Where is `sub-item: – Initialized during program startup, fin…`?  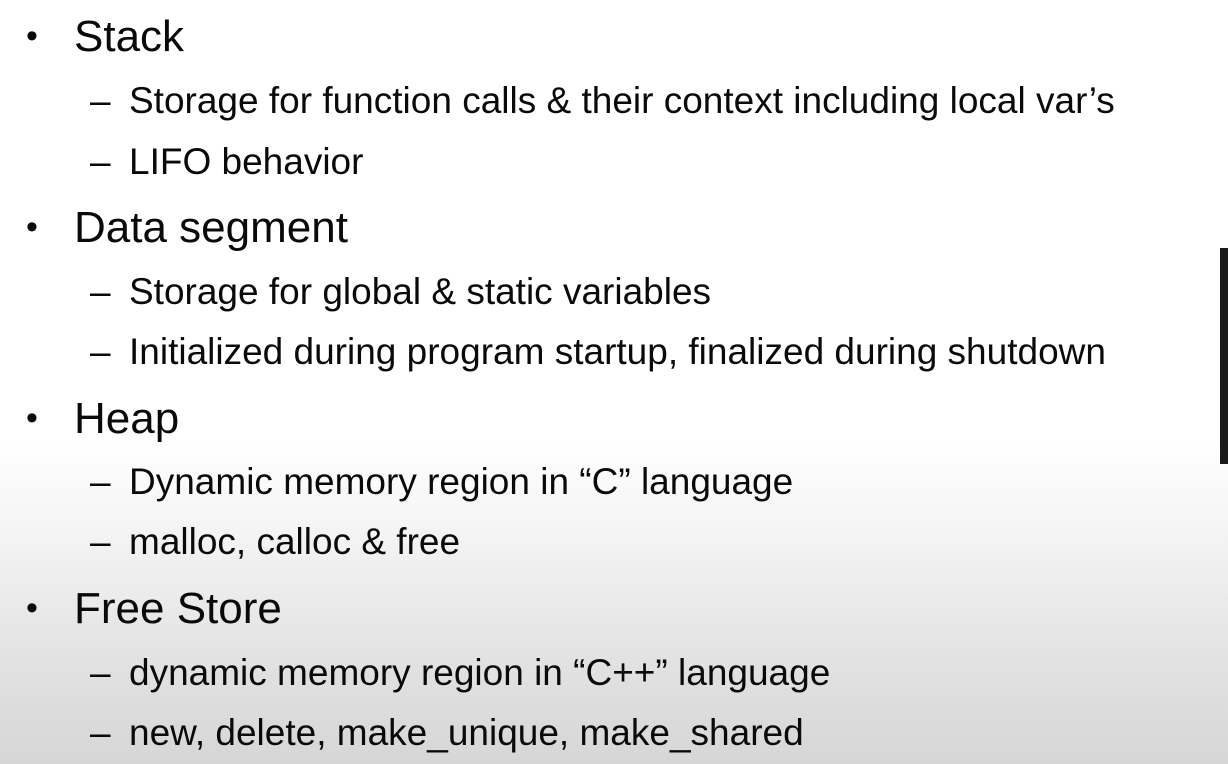
sub-item: – Initialized during program startup, fin… is located at coordinates (598, 351).